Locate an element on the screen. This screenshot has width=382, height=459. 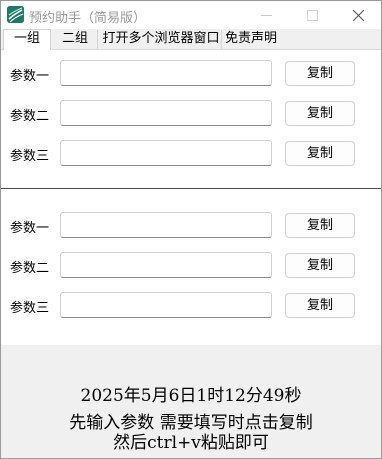
param-3-label: 参数三 is located at coordinates (30, 156).